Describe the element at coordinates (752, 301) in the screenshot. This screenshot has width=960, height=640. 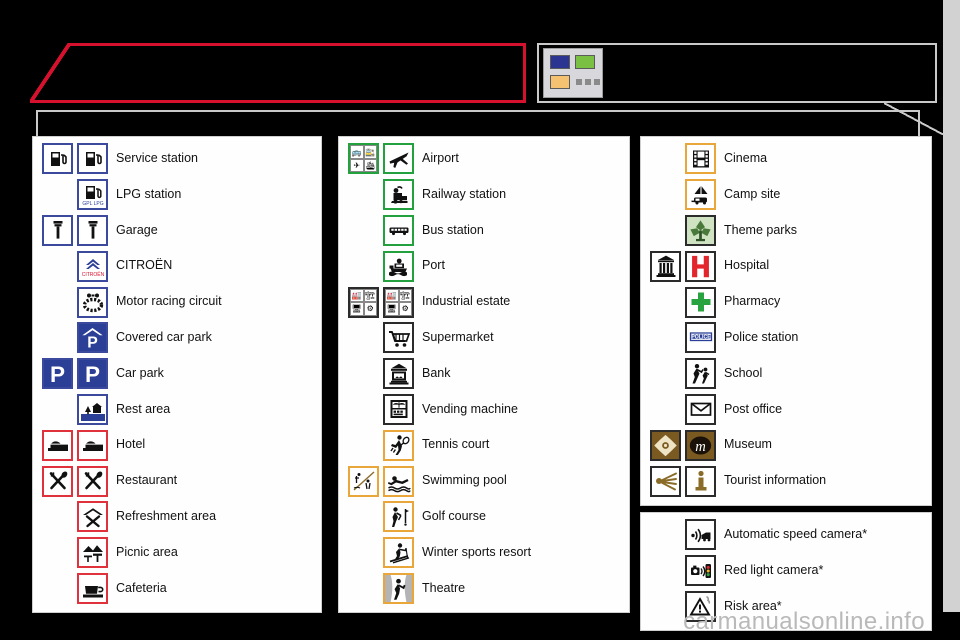
I see `legend-row-label: Pharmacy` at that location.